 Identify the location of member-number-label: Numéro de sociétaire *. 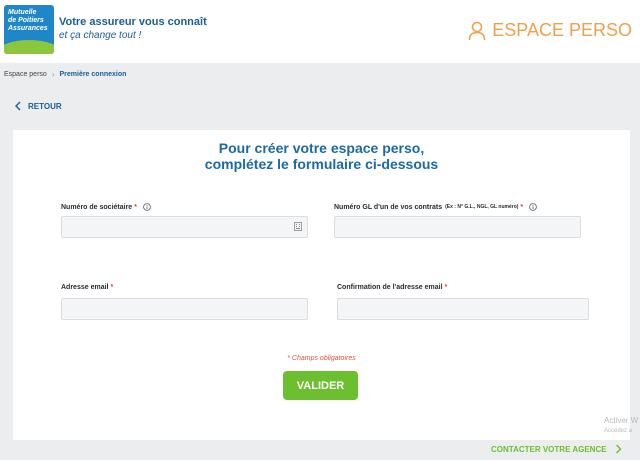
(106, 207).